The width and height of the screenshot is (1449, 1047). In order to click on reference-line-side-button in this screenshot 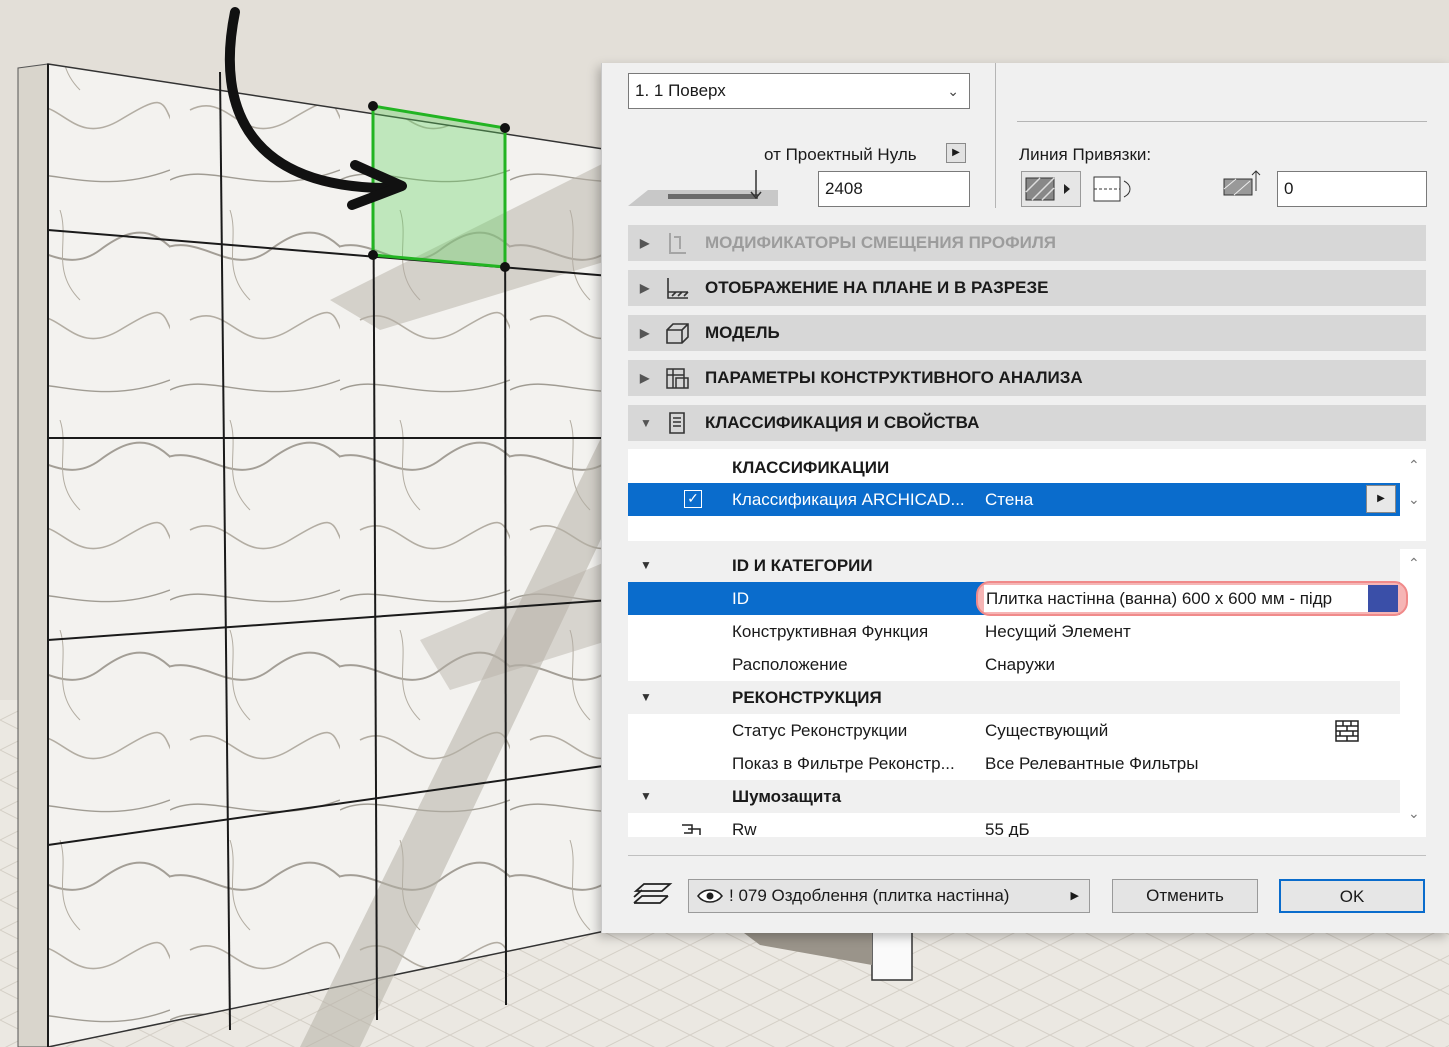, I will do `click(1051, 189)`.